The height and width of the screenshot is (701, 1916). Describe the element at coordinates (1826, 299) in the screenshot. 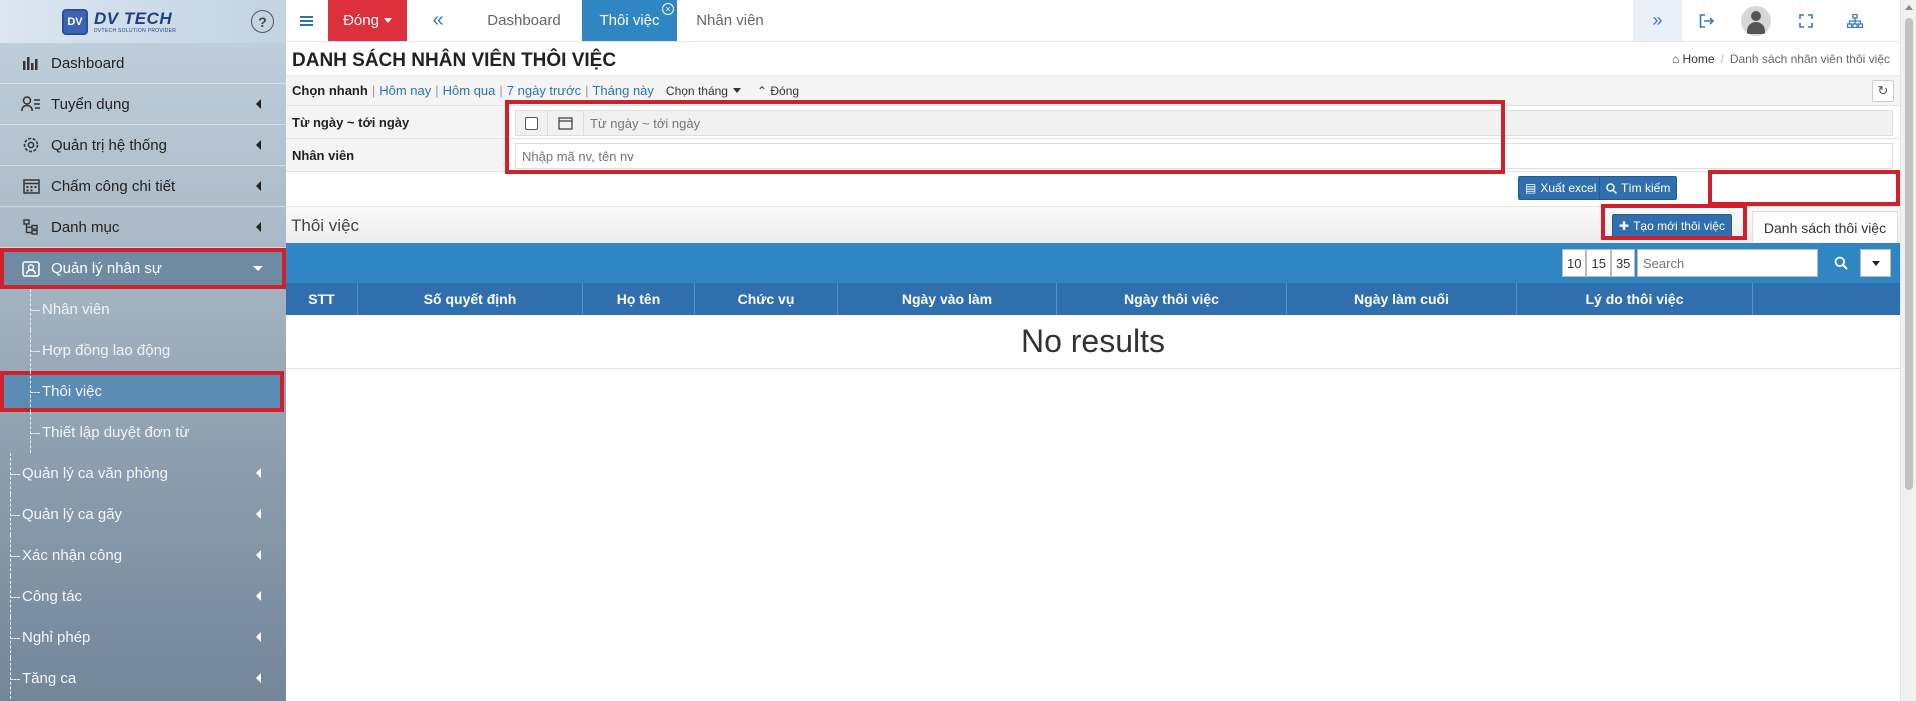

I see `column-header` at that location.